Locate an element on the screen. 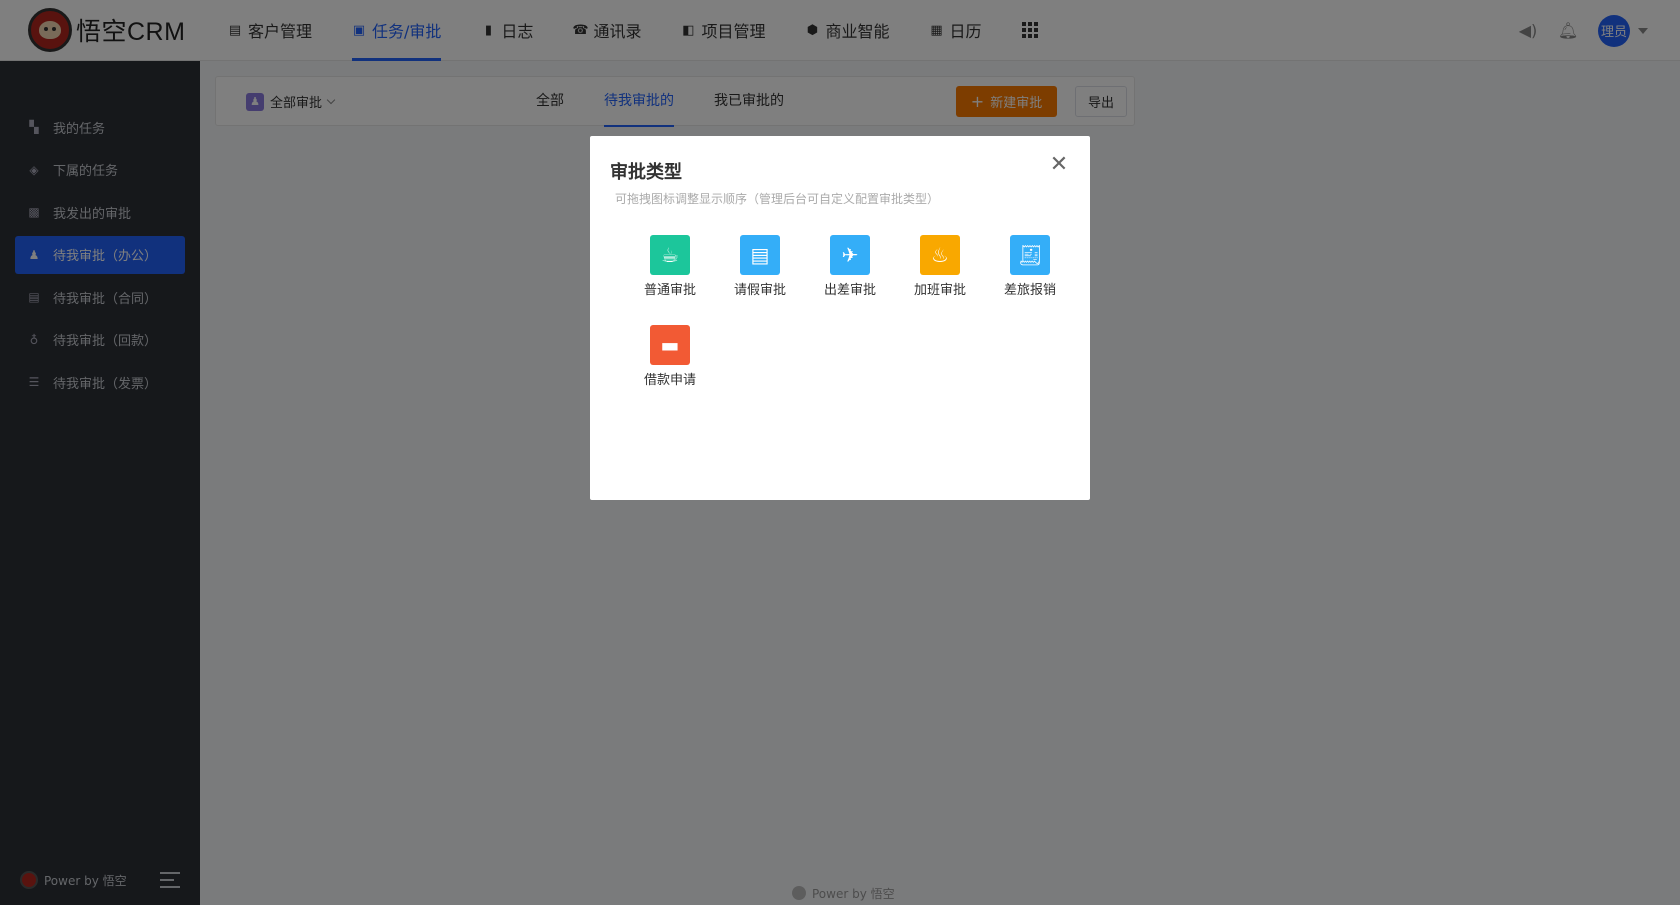  approval-type-label: 请假审批 is located at coordinates (759, 290).